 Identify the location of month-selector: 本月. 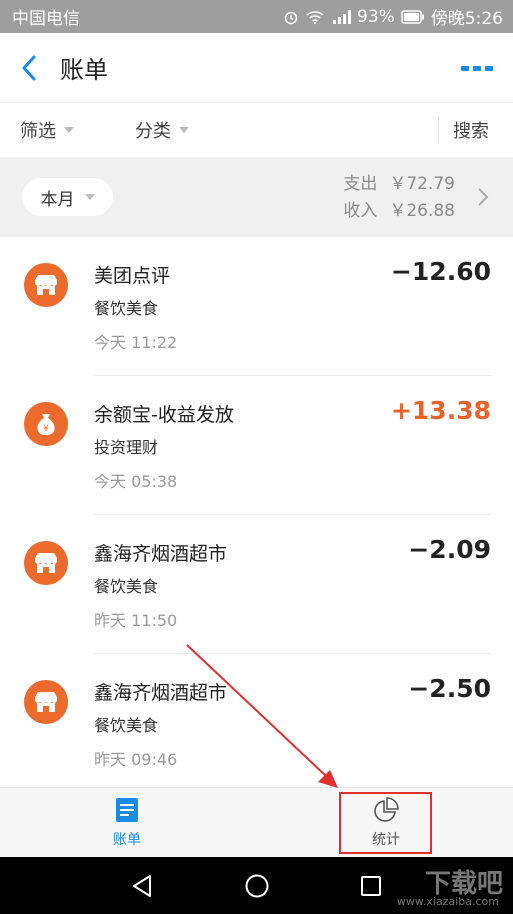
(67, 197).